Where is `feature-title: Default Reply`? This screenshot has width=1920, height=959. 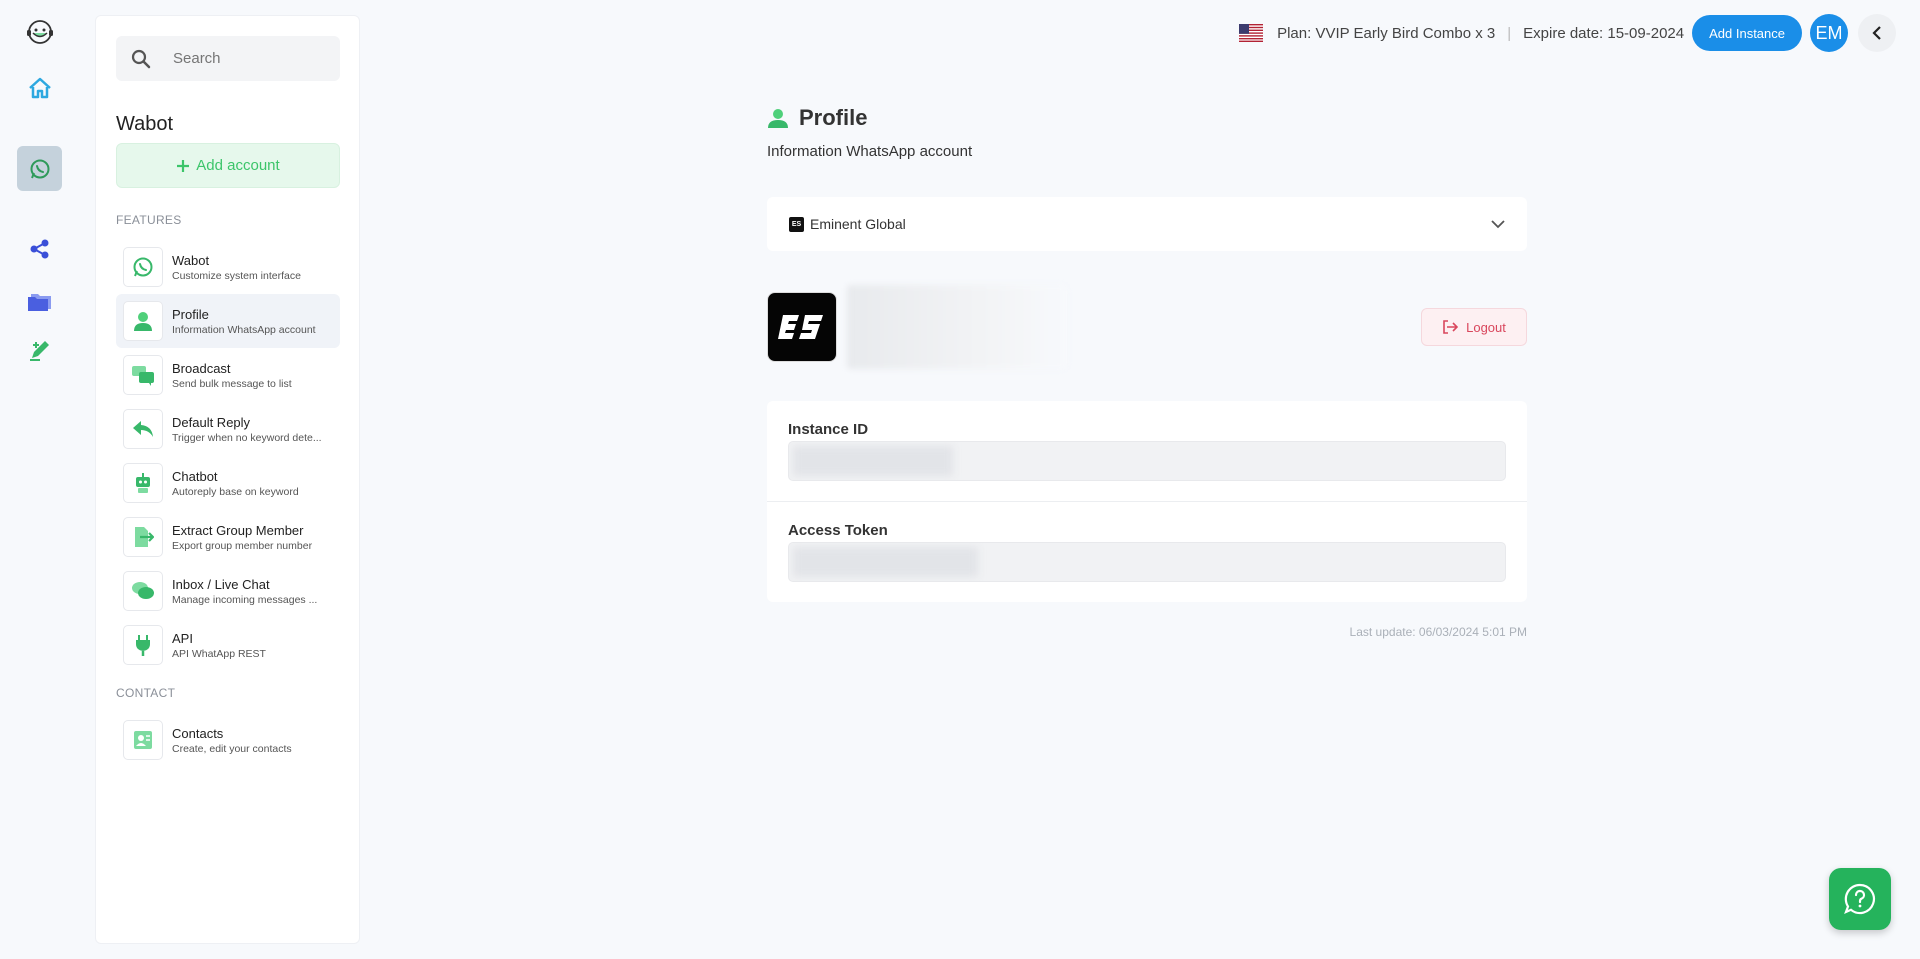 feature-title: Default Reply is located at coordinates (211, 422).